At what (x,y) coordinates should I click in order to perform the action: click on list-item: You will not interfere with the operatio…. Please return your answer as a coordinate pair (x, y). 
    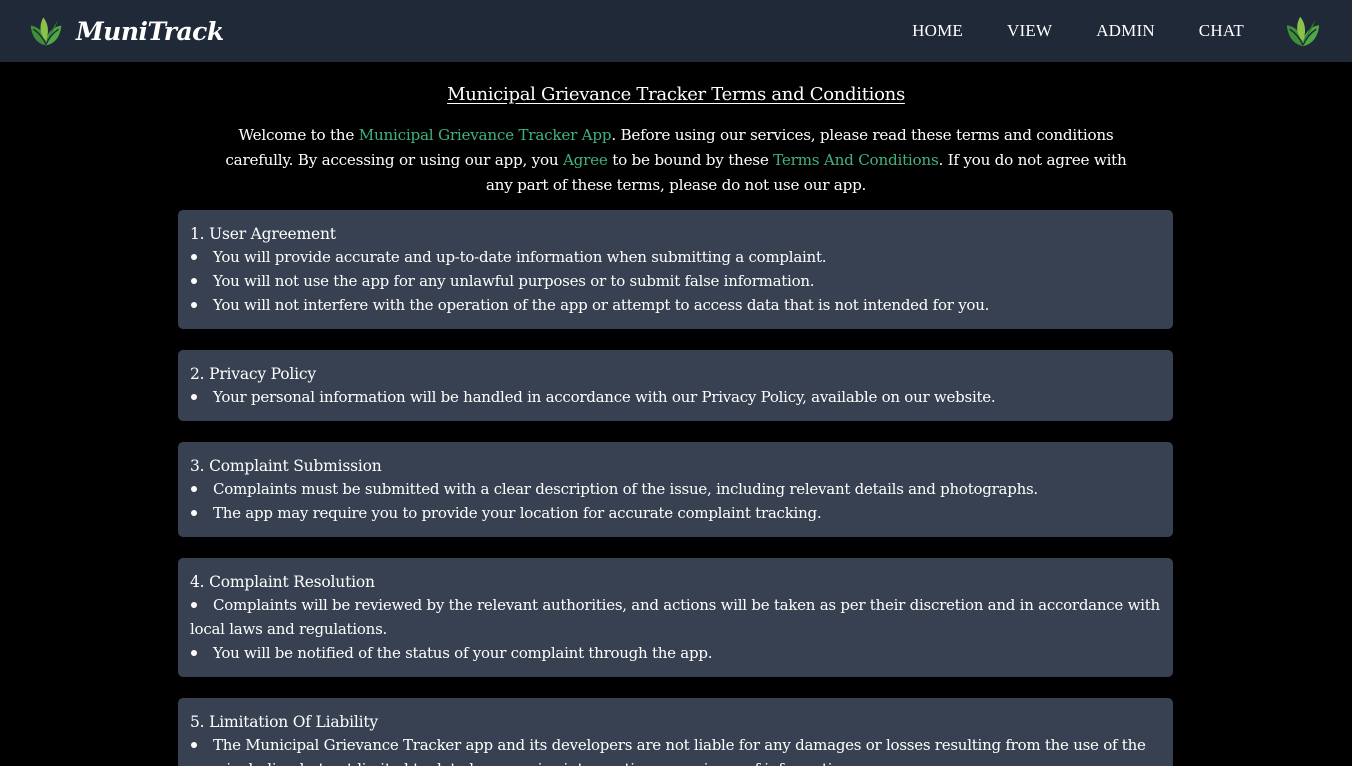
    Looking at the image, I should click on (675, 305).